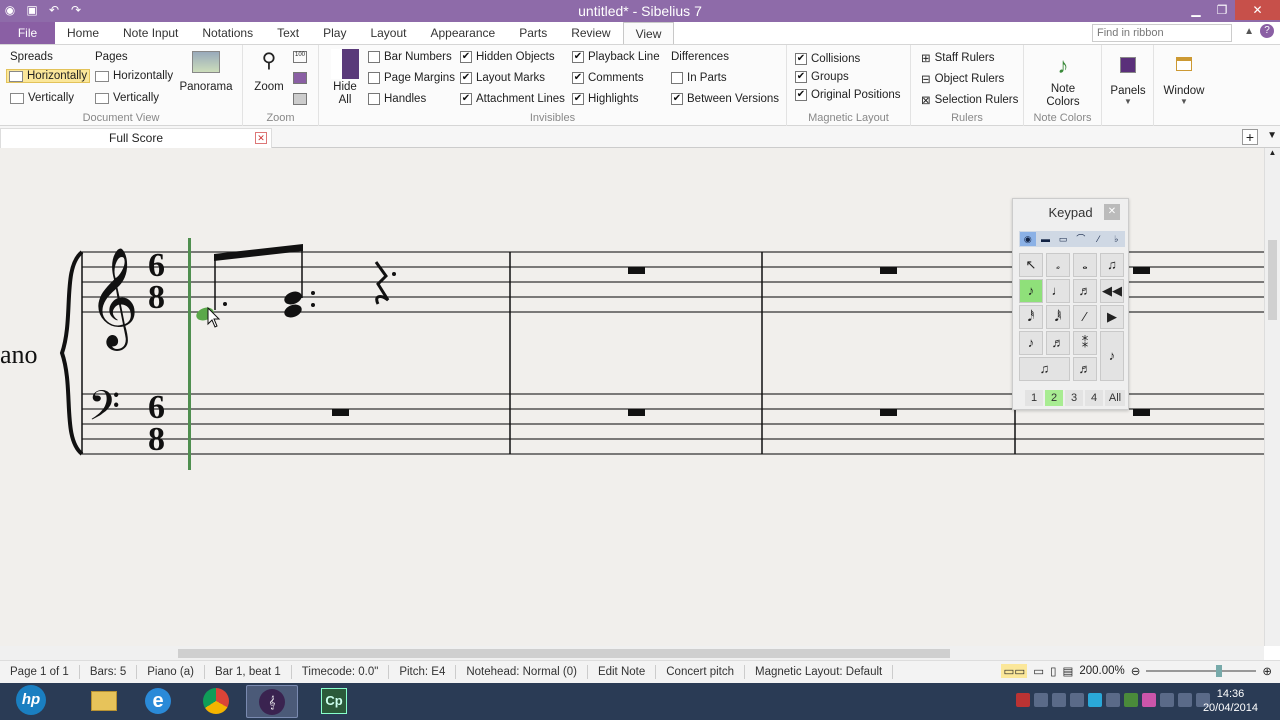 The width and height of the screenshot is (1280, 720). What do you see at coordinates (300, 78) in the screenshot?
I see `zoom-page-icon` at bounding box center [300, 78].